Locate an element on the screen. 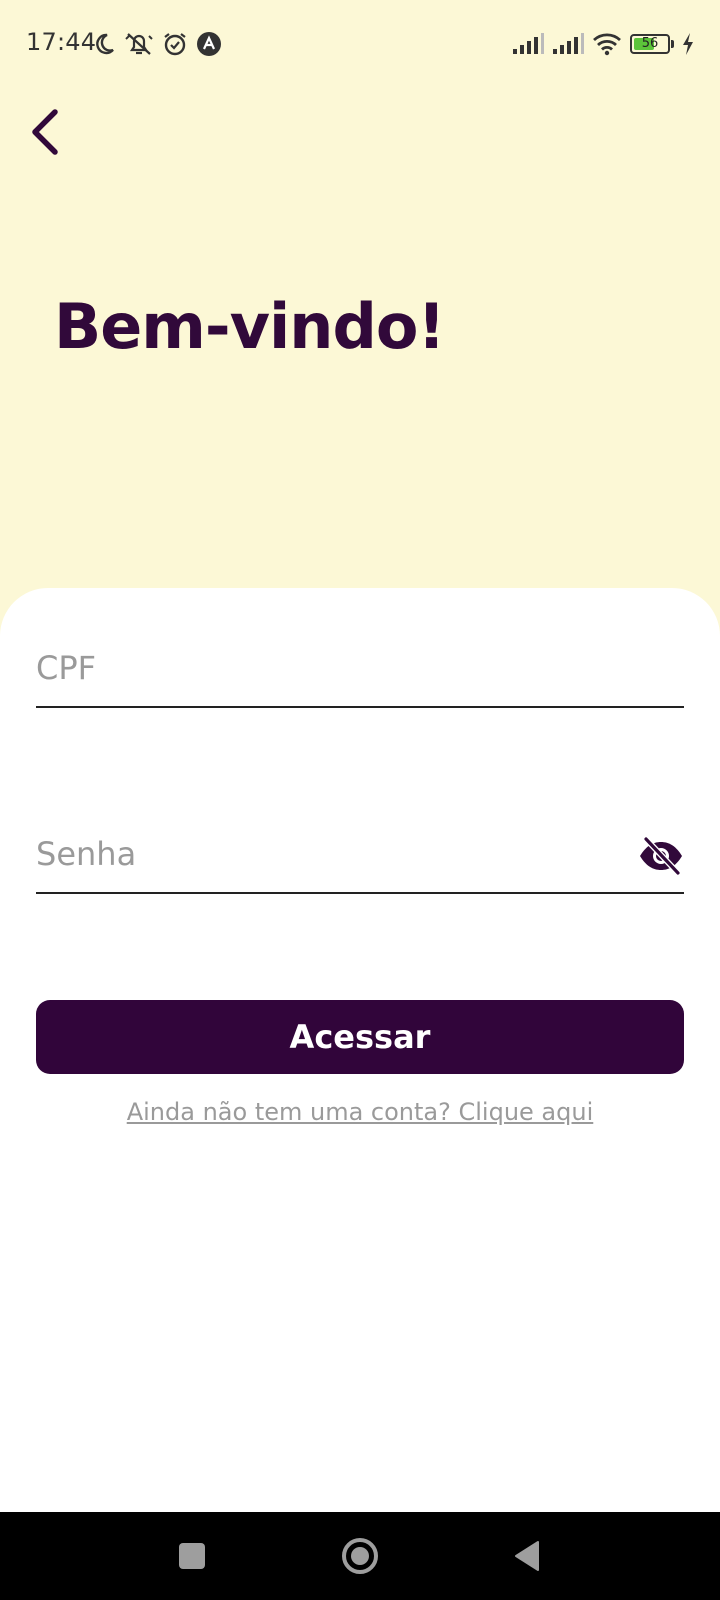 The width and height of the screenshot is (720, 1600). cpf-field is located at coordinates (360, 669).